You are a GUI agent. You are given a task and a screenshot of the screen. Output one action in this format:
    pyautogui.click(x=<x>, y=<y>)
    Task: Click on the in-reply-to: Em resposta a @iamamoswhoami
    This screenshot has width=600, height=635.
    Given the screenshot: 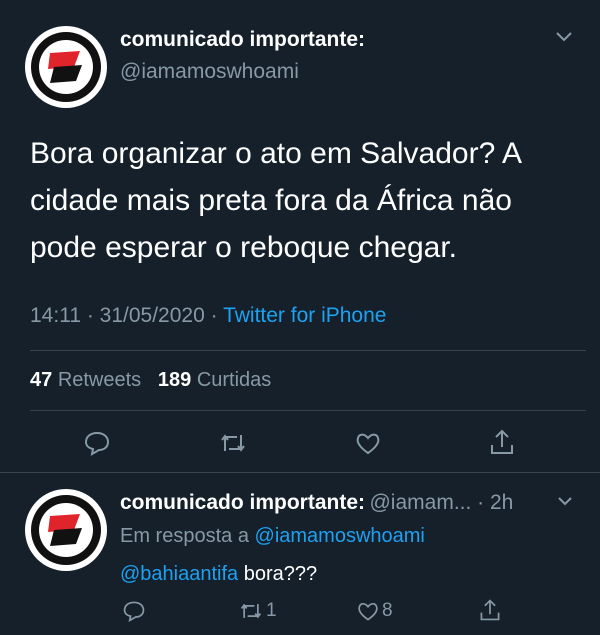 What is the action you would take?
    pyautogui.click(x=272, y=536)
    